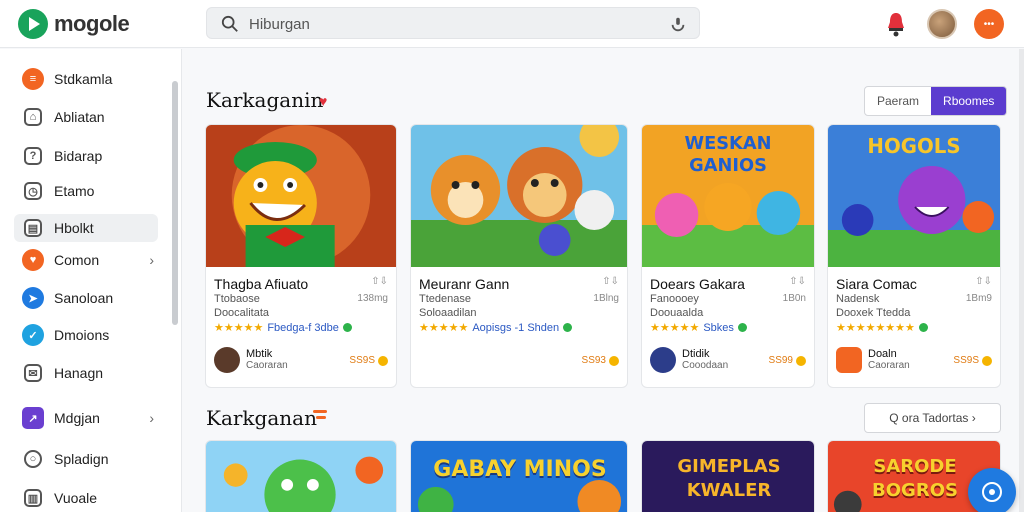 This screenshot has width=1024, height=512. Describe the element at coordinates (696, 354) in the screenshot. I see `publisher-name: Dtidik` at that location.